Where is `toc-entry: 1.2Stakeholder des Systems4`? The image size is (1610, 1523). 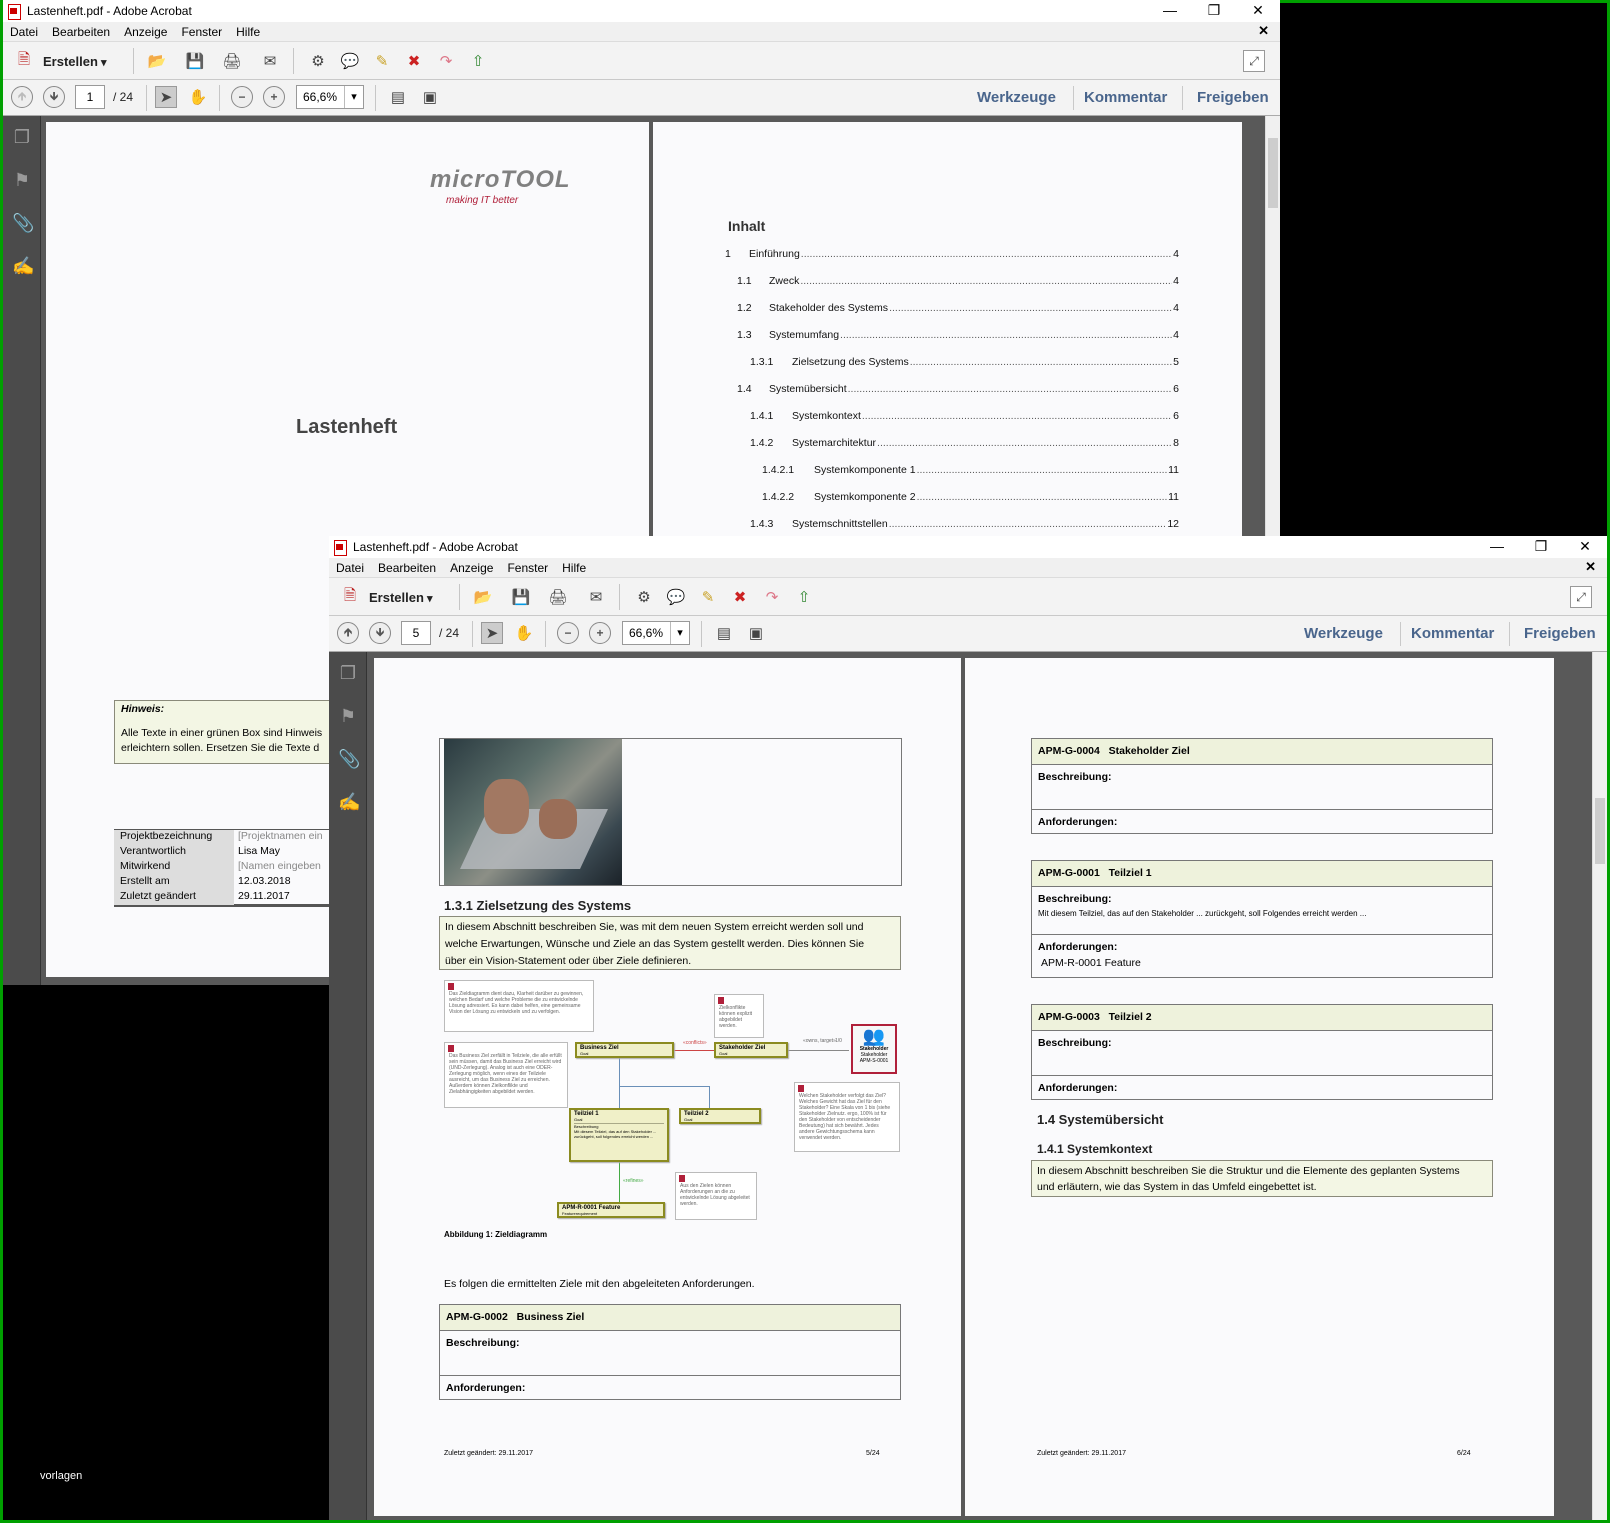 toc-entry: 1.2Stakeholder des Systems4 is located at coordinates (958, 308).